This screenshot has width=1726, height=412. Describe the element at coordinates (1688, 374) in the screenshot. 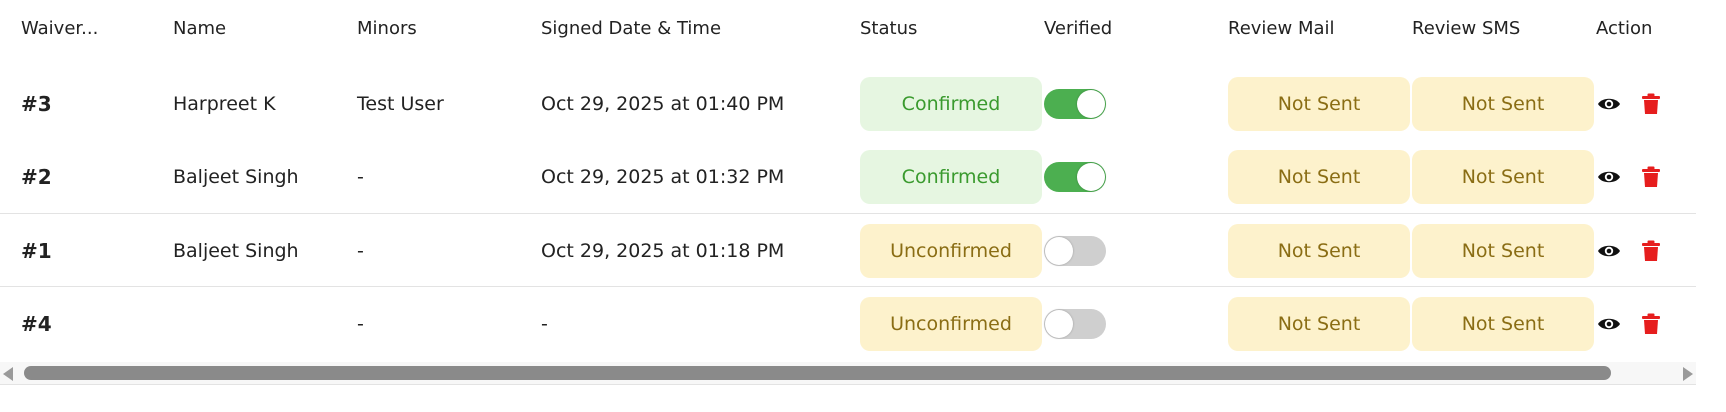

I see `scroll-right-arrow-icon` at that location.